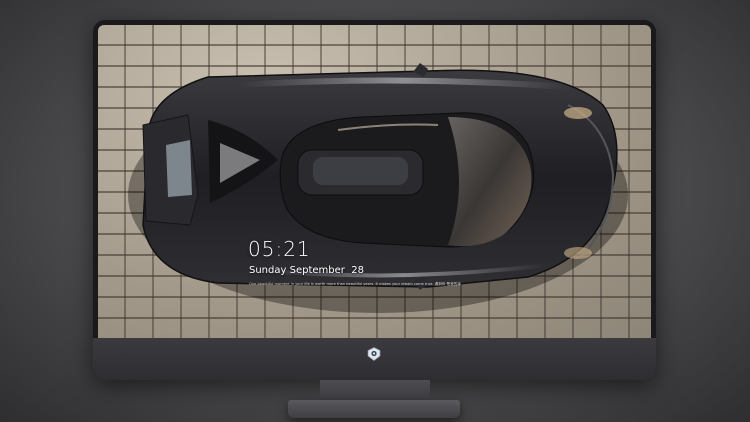 This screenshot has height=422, width=750. Describe the element at coordinates (279, 249) in the screenshot. I see `lock-clock: 05:21` at that location.